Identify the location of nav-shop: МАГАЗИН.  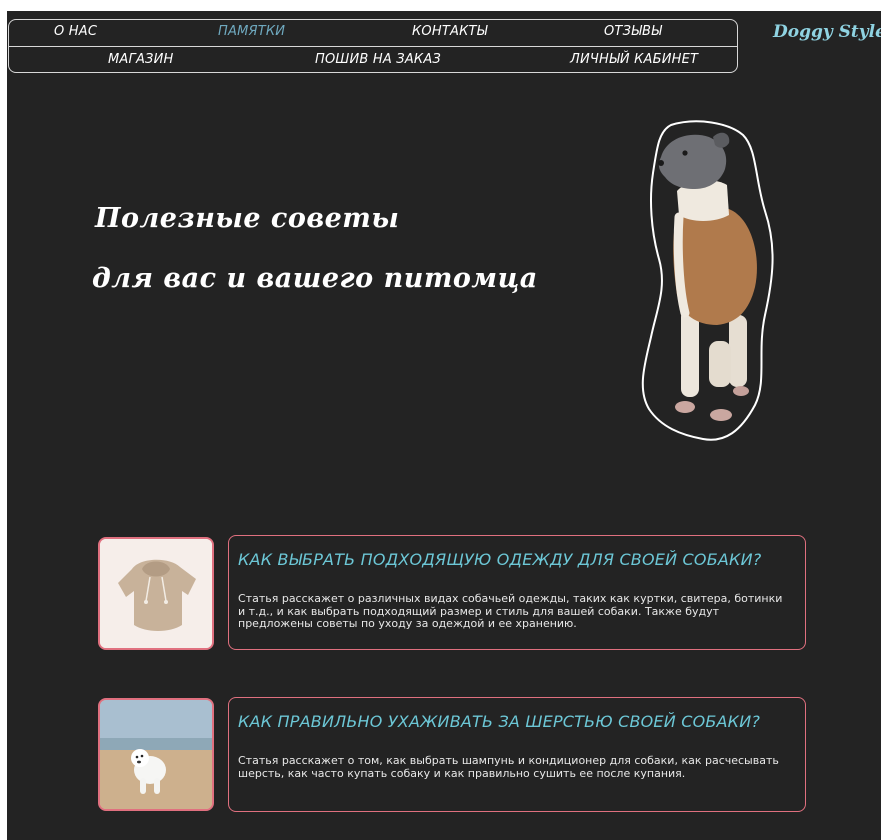
(140, 59).